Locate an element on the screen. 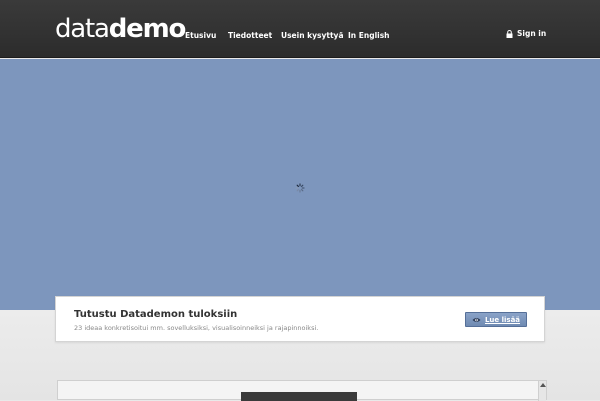 The width and height of the screenshot is (600, 401). loading-spinner-icon is located at coordinates (300, 188).